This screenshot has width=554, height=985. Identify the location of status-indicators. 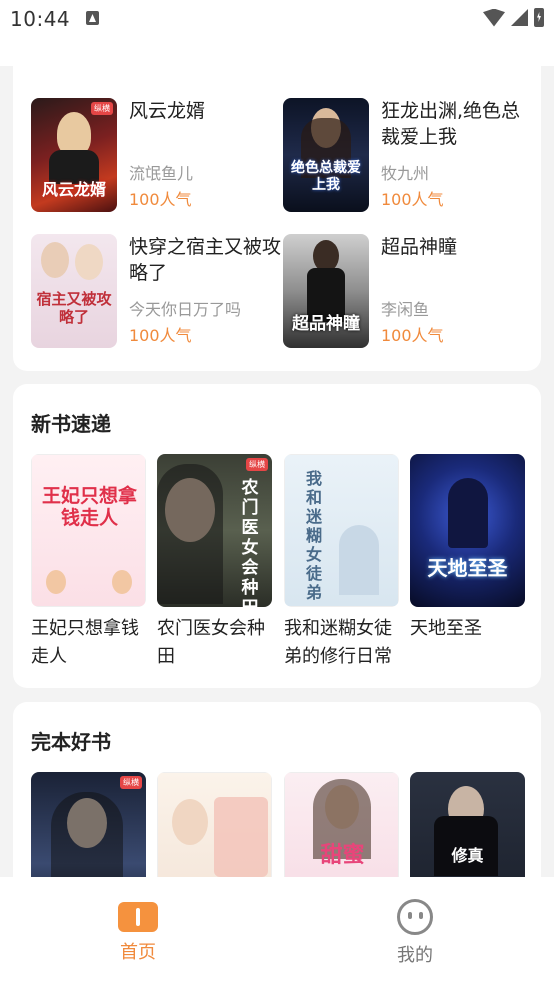
(513, 17).